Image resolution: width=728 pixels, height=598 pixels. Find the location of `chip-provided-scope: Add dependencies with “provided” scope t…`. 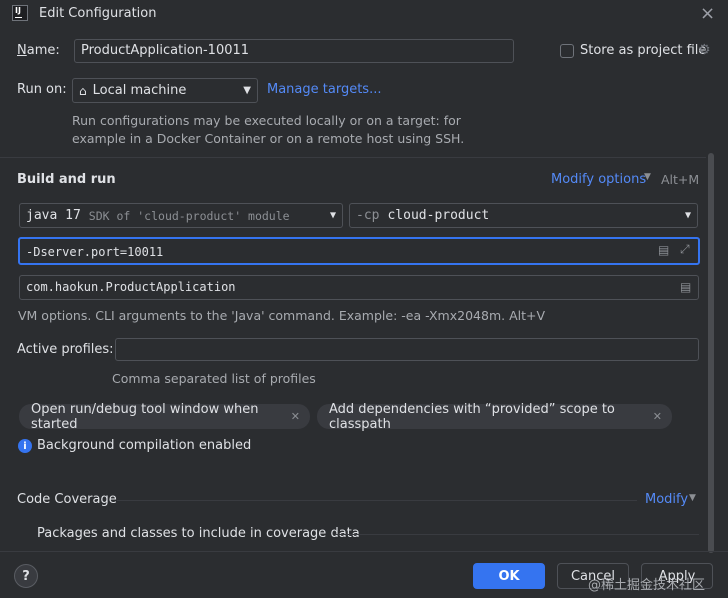

chip-provided-scope: Add dependencies with “provided” scope t… is located at coordinates (494, 416).